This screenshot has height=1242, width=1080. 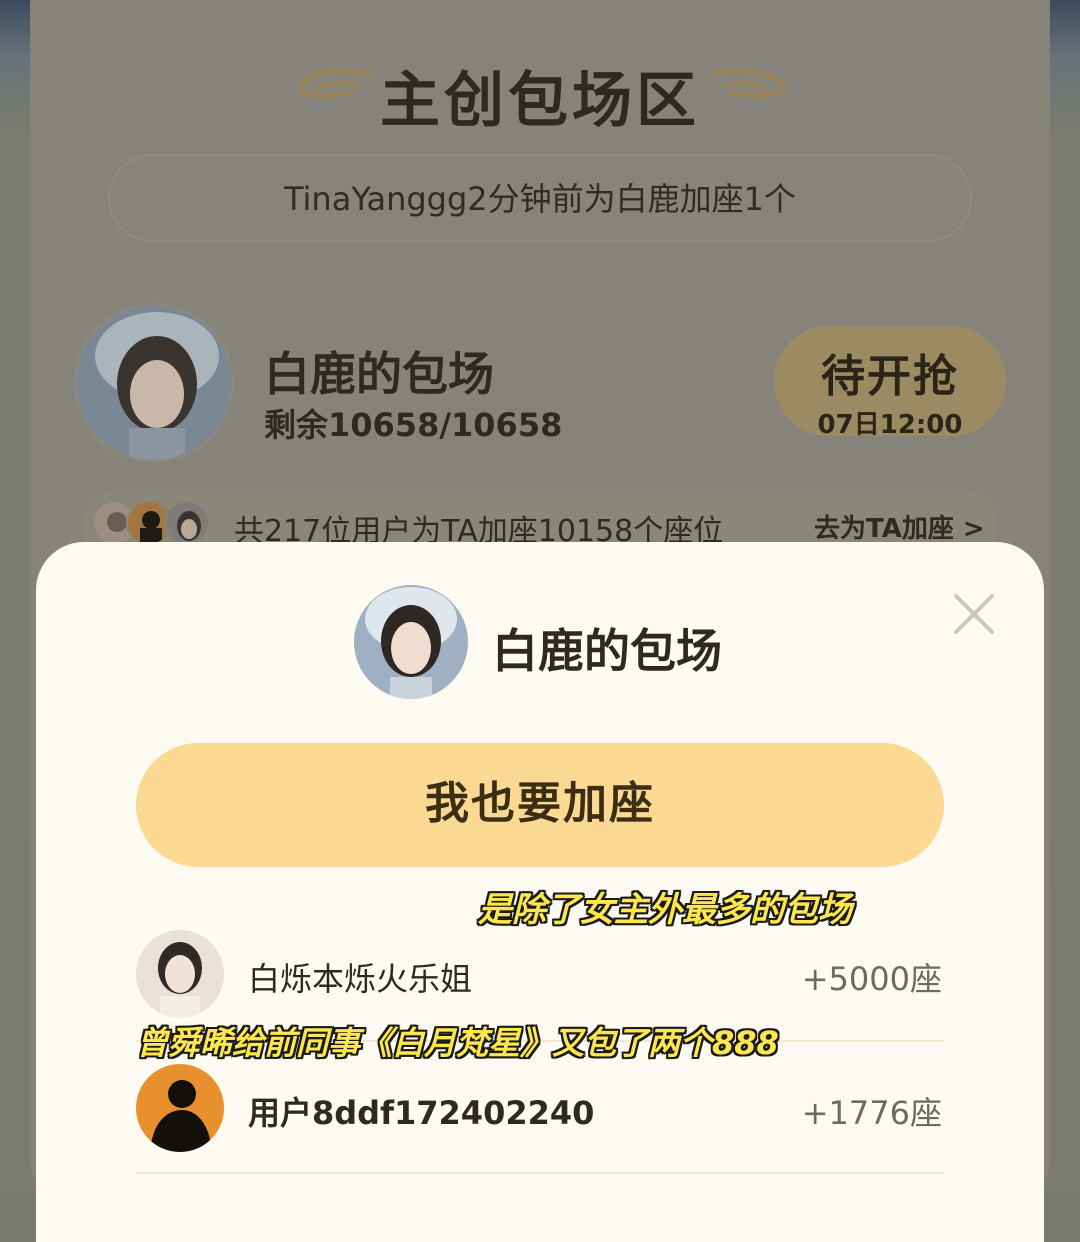 I want to click on sheet-title: 白鹿的包场, so click(x=607, y=651).